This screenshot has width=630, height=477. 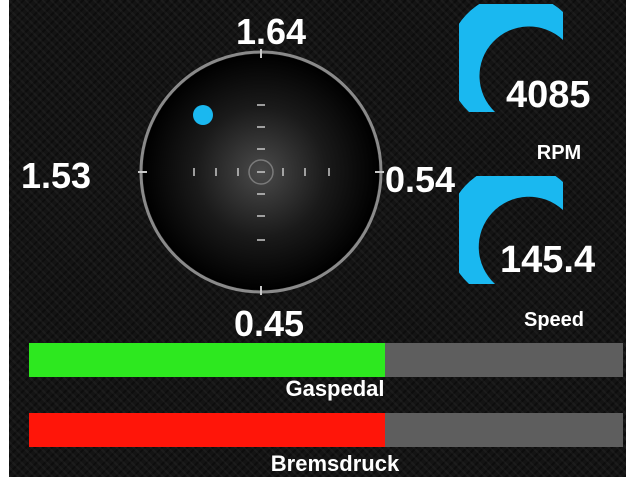 What do you see at coordinates (559, 153) in the screenshot?
I see `rpm-label: RPM` at bounding box center [559, 153].